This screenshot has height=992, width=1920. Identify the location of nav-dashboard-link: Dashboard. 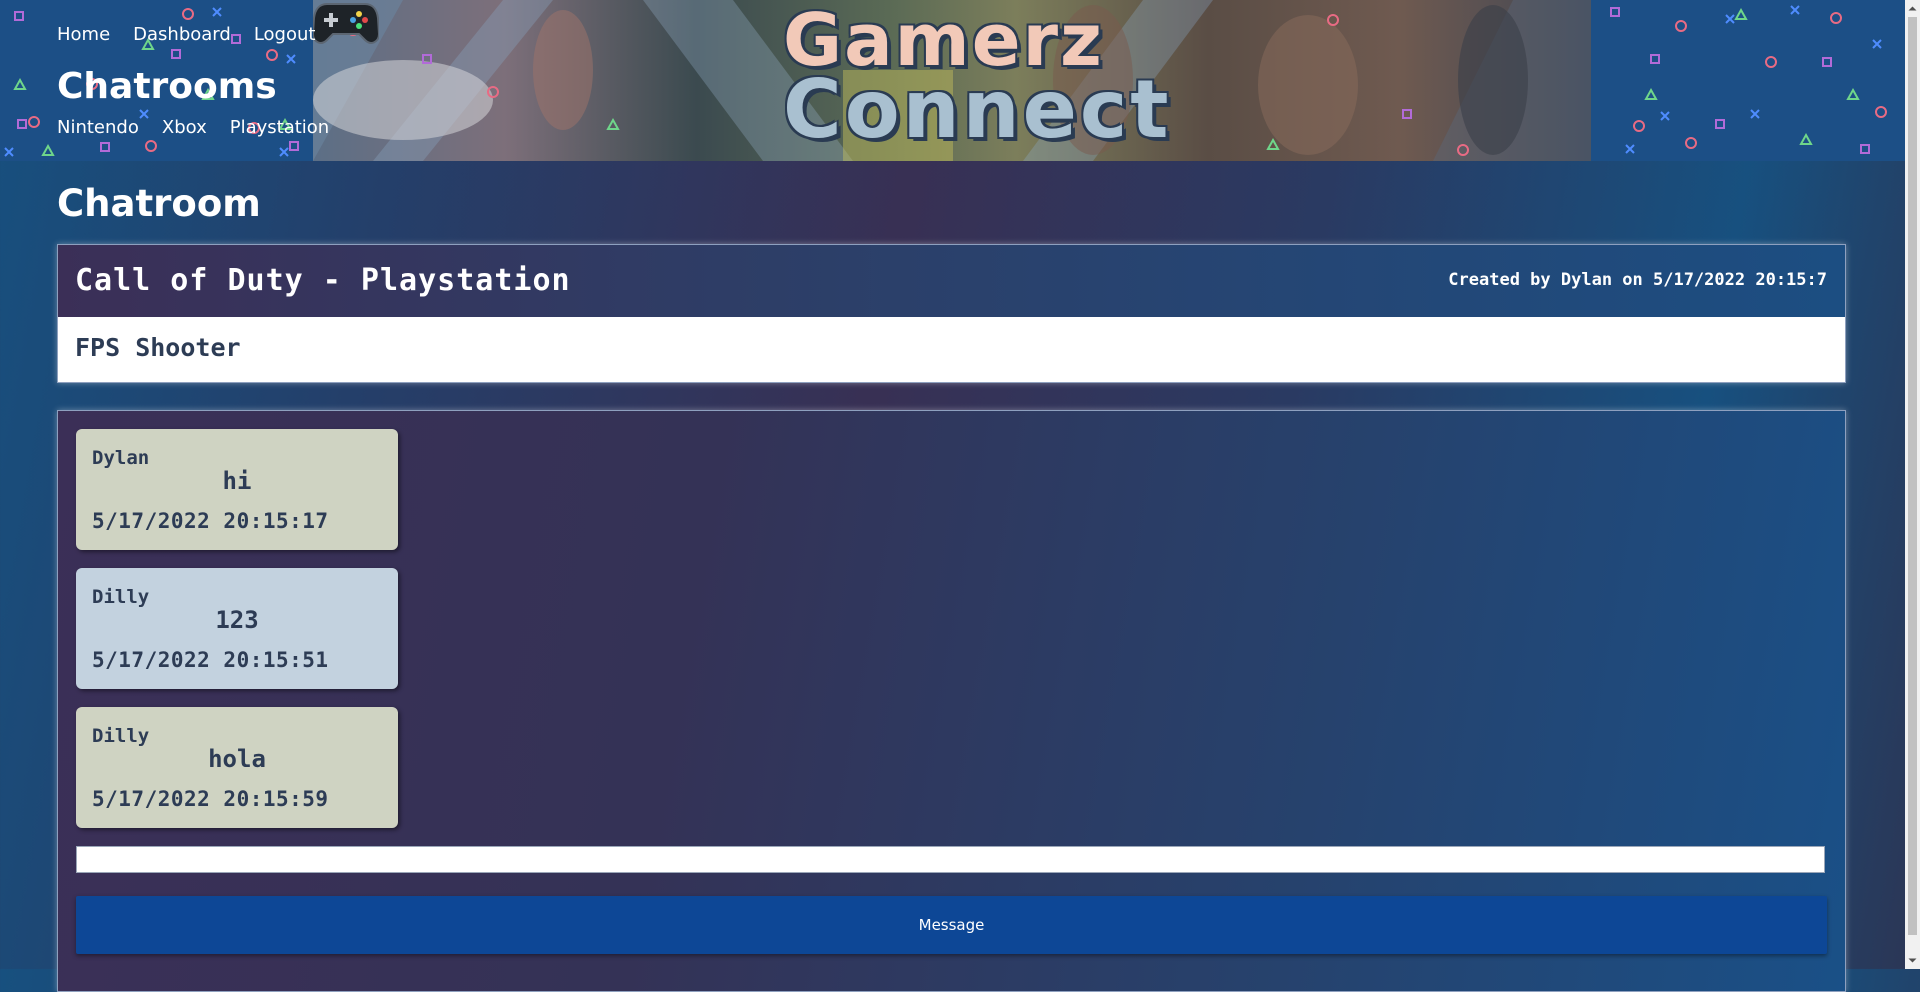
(182, 34).